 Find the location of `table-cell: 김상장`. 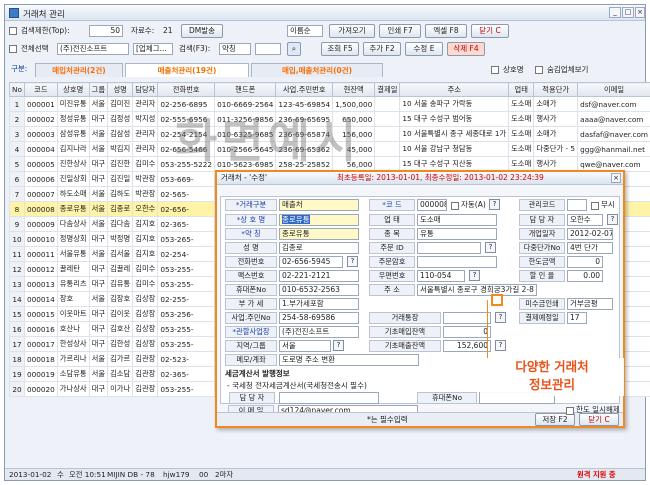

table-cell: 김상장 is located at coordinates (145, 329).